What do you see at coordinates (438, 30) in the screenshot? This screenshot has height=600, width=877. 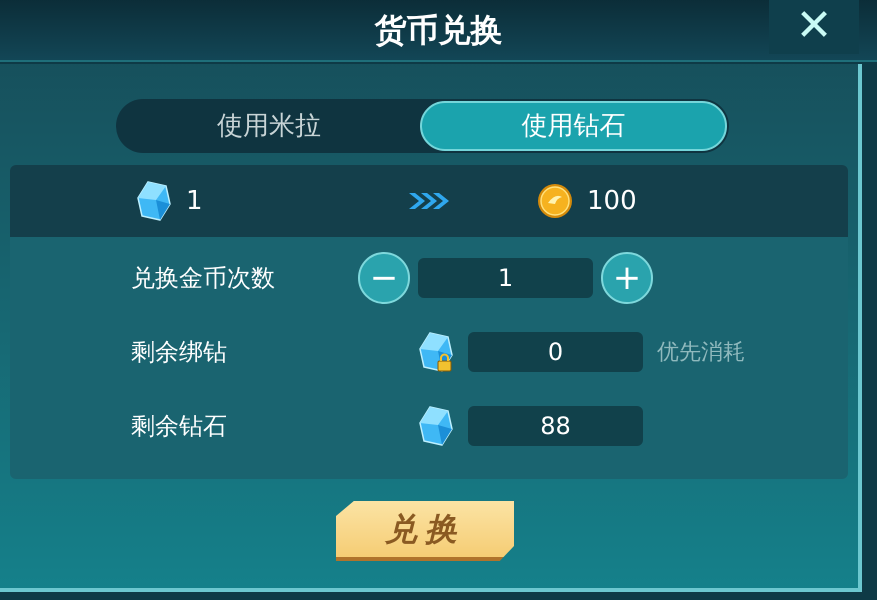 I see `dialog-title: 货币兑换` at bounding box center [438, 30].